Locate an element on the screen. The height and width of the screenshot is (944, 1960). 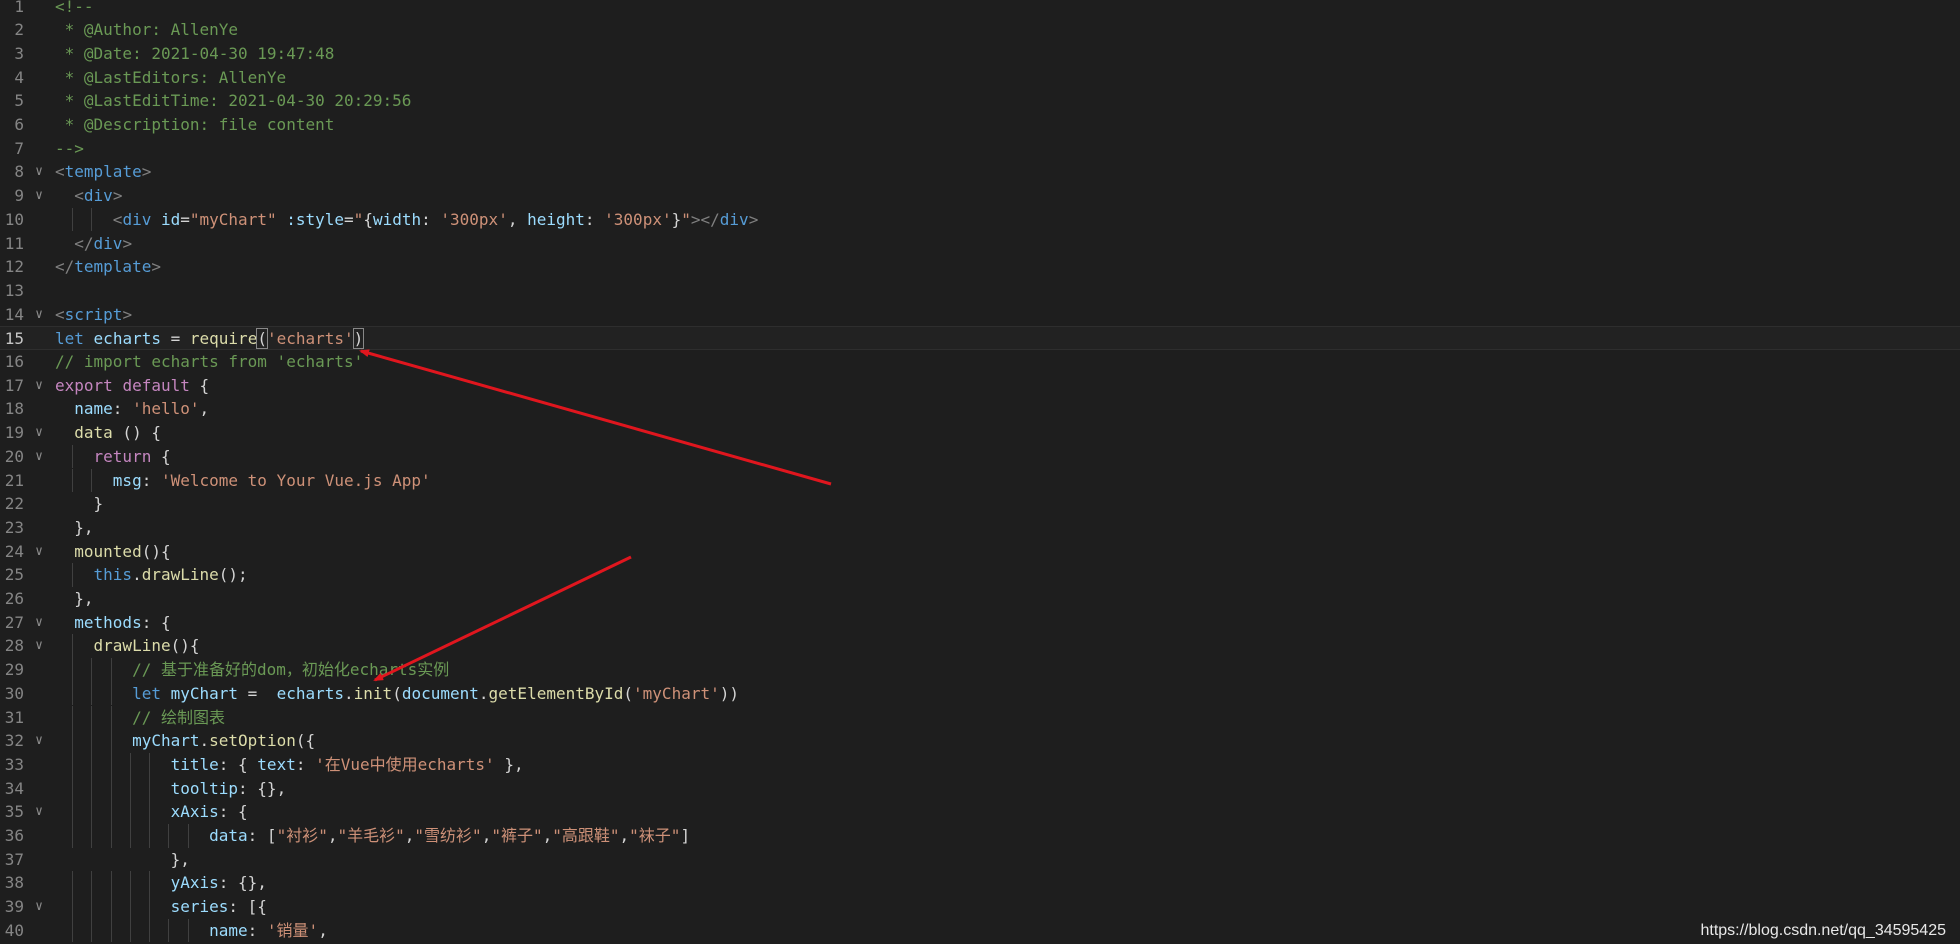
code-token: * @Date: 2021-04-30 19:47:48 is located at coordinates (195, 53).